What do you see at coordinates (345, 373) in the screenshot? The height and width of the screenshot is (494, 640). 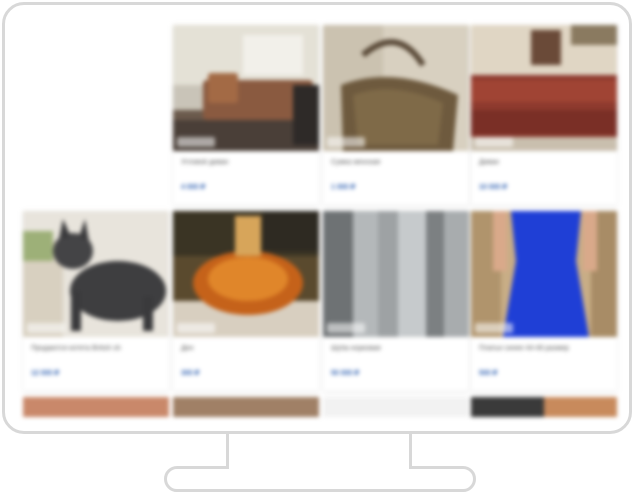 I see `listing-price: 50 000 ₽` at bounding box center [345, 373].